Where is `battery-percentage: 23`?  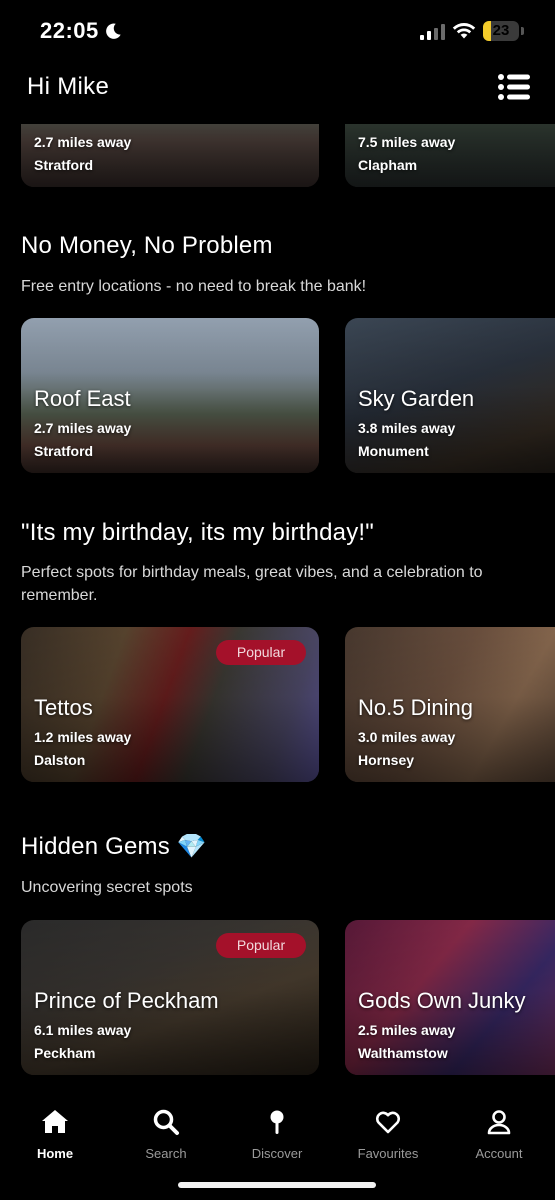 battery-percentage: 23 is located at coordinates (501, 30).